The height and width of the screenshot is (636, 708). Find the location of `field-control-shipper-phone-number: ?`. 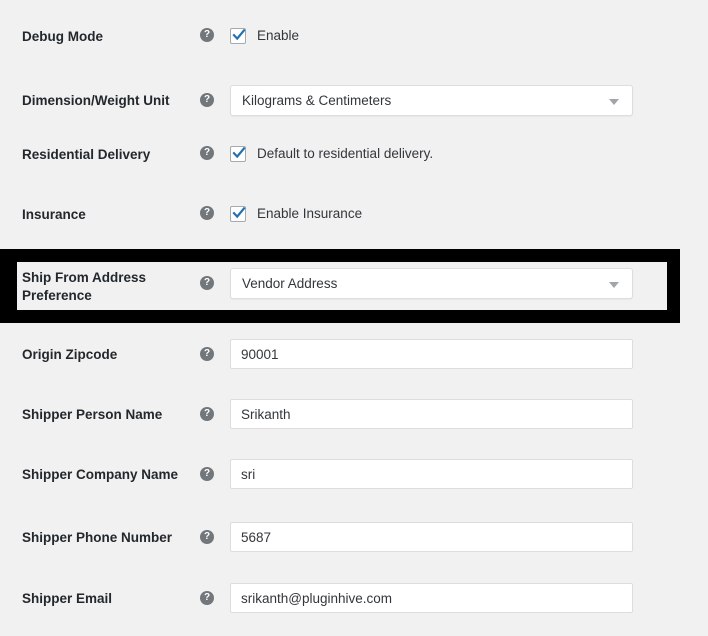

field-control-shipper-phone-number: ? is located at coordinates (454, 537).